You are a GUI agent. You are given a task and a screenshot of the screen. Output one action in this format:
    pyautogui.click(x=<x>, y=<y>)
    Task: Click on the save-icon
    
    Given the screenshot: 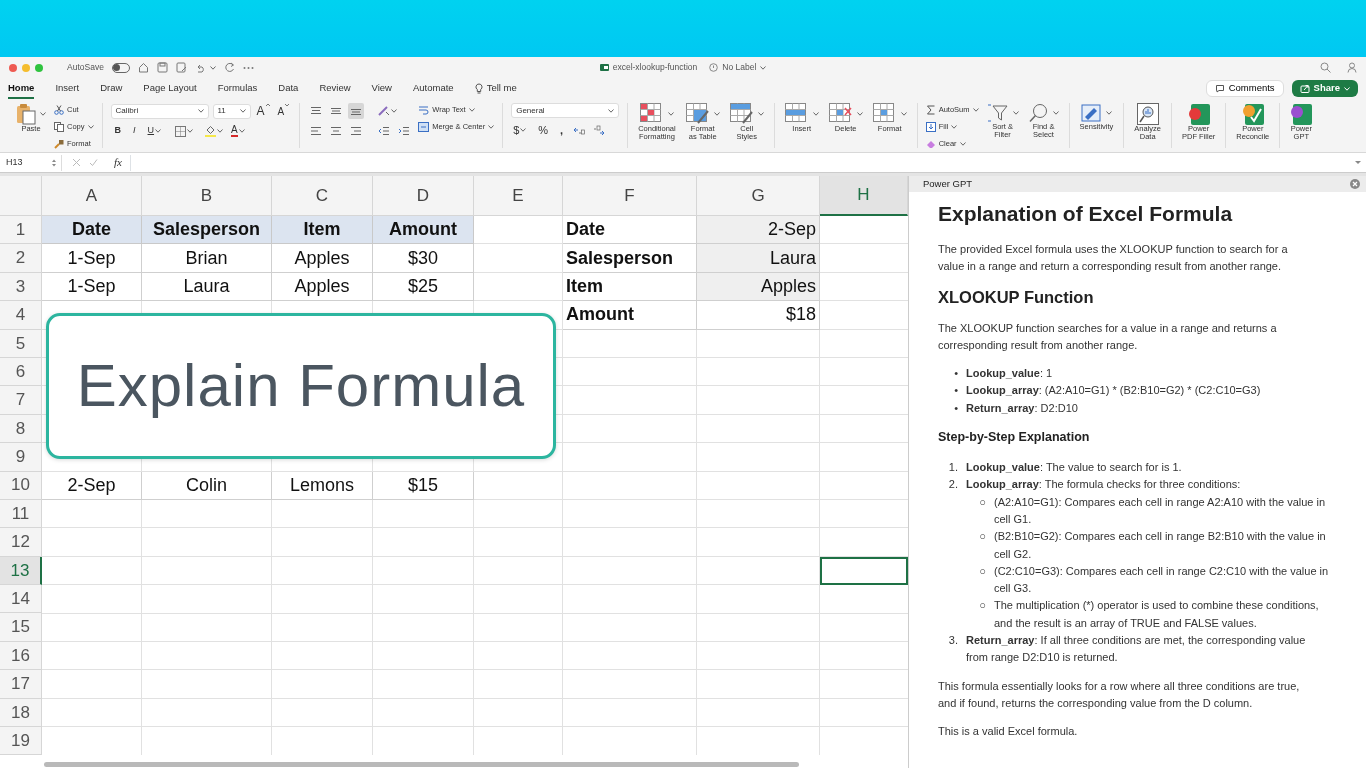 What is the action you would take?
    pyautogui.click(x=162, y=67)
    